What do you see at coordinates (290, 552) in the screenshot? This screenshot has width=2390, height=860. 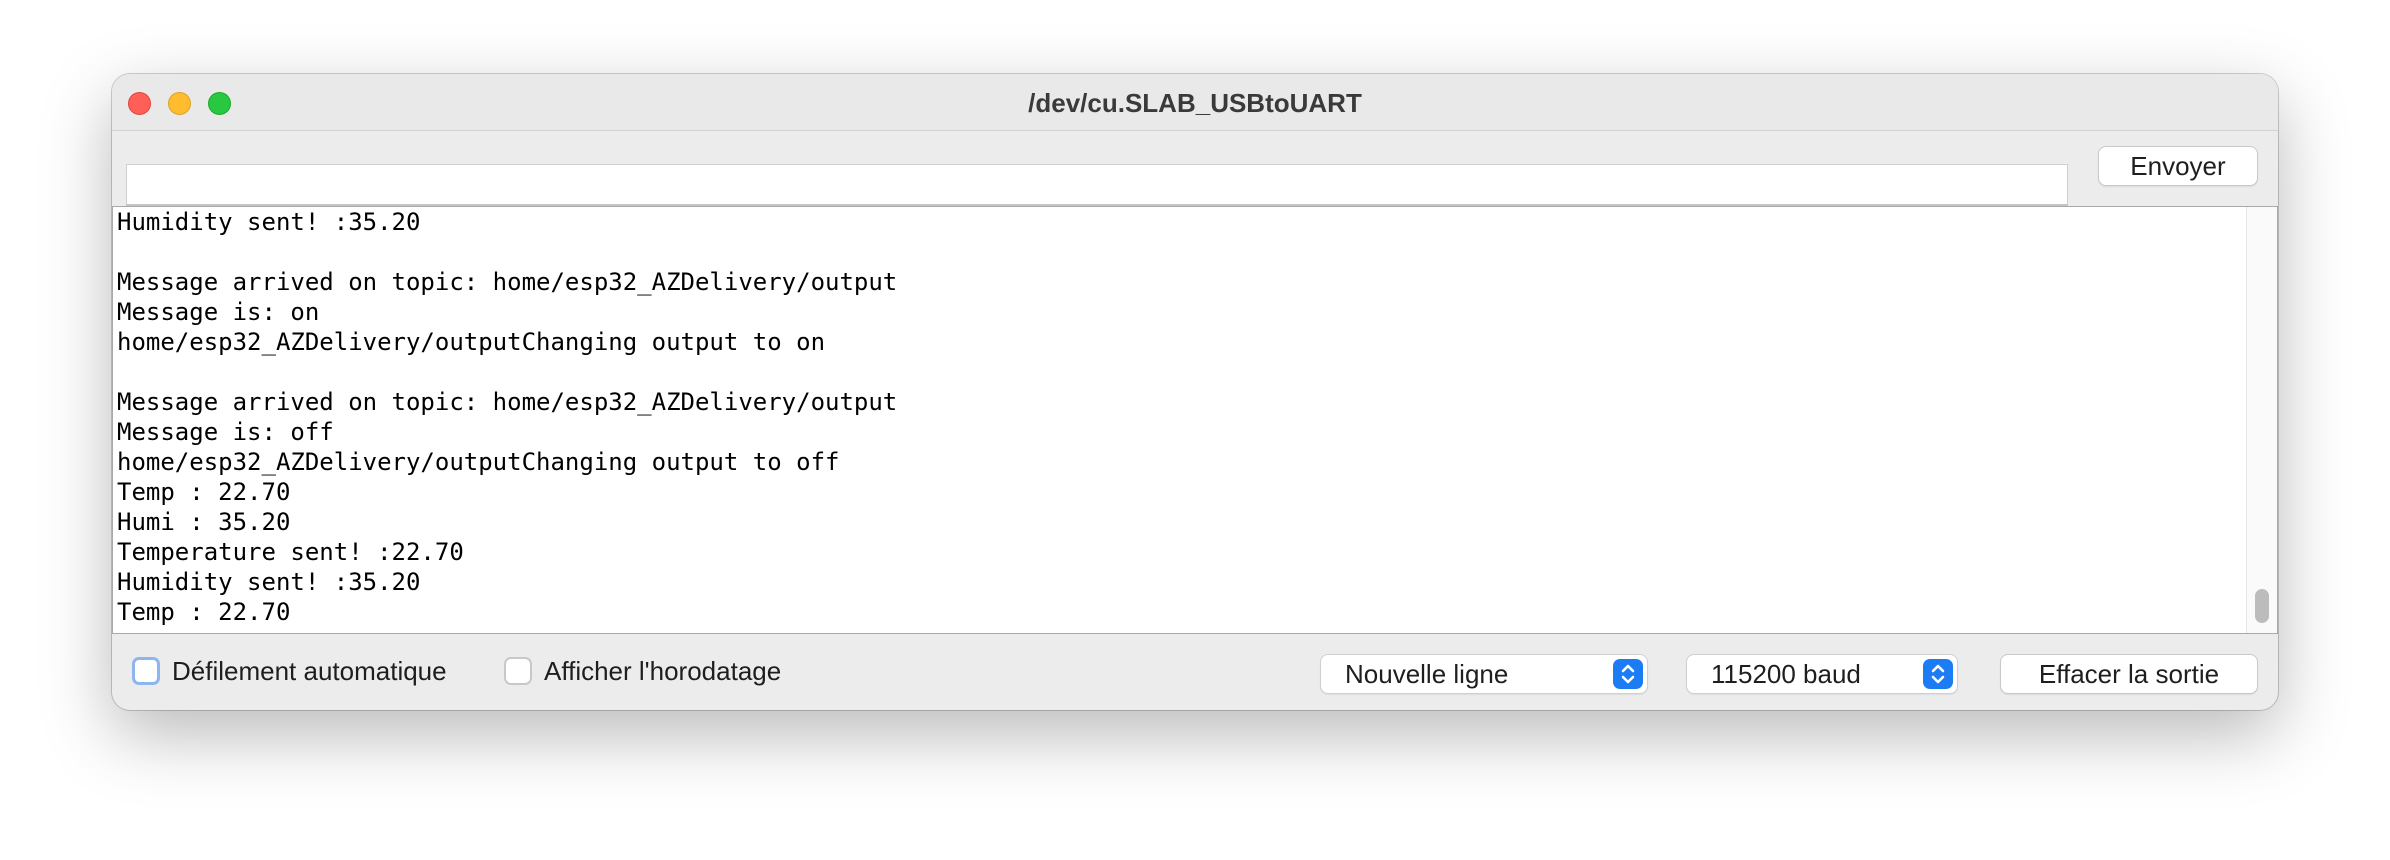 I see `output-line: Temperature sent! :22.70` at bounding box center [290, 552].